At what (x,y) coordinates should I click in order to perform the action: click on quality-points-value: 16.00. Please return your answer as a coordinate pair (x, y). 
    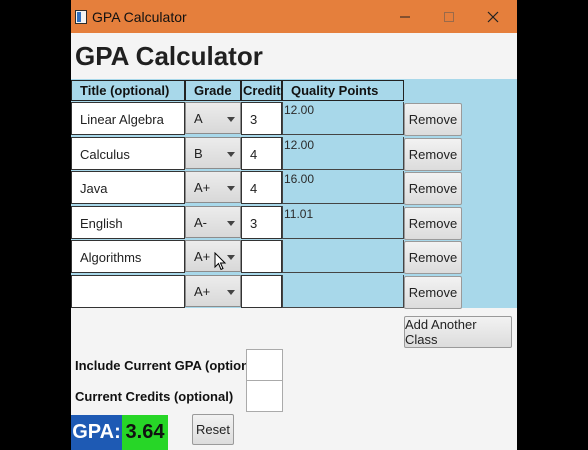
    Looking at the image, I should click on (299, 179).